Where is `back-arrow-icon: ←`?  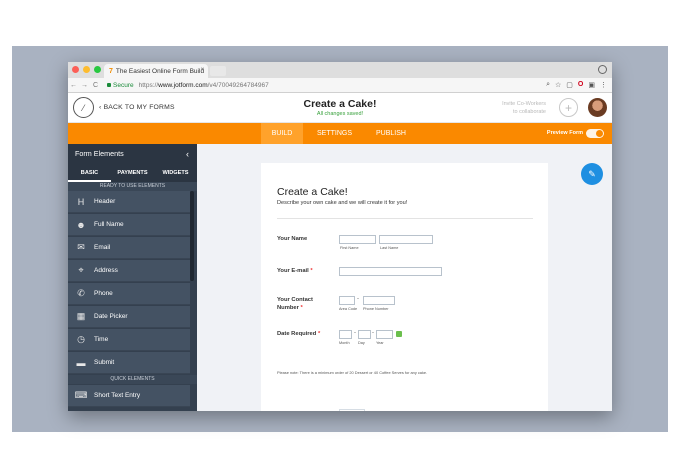
back-arrow-icon: ← is located at coordinates (73, 85).